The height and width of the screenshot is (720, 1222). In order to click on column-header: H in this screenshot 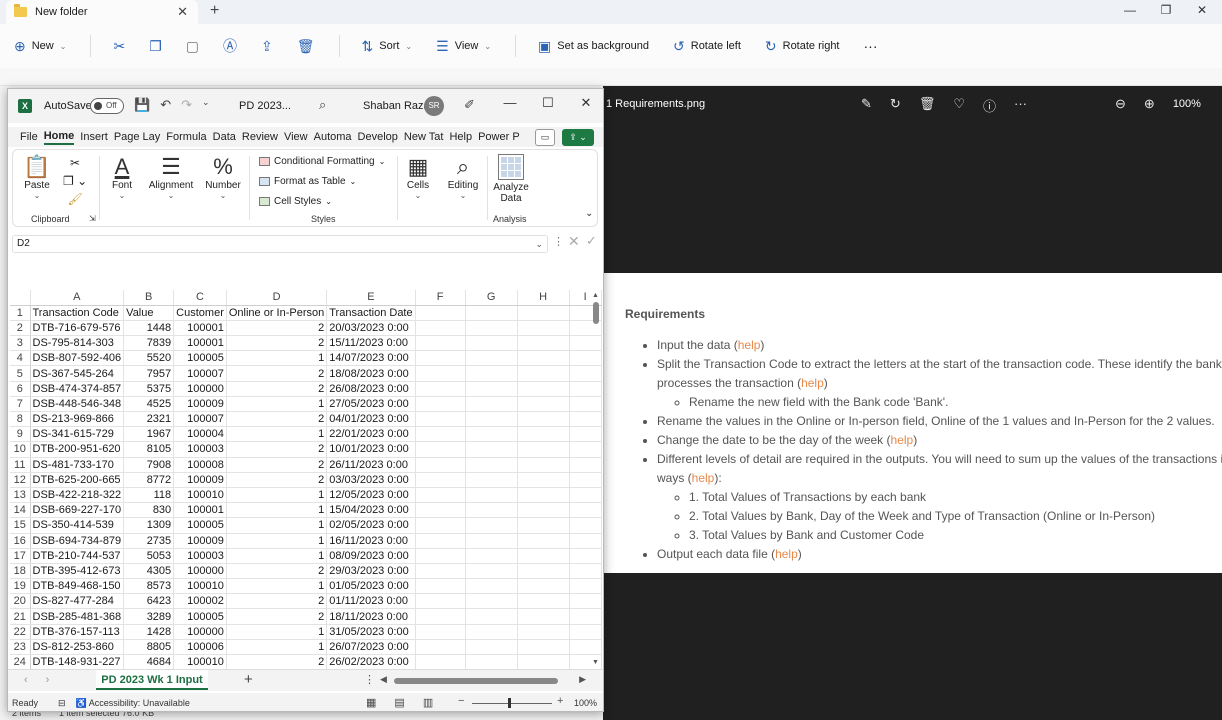, I will do `click(543, 298)`.